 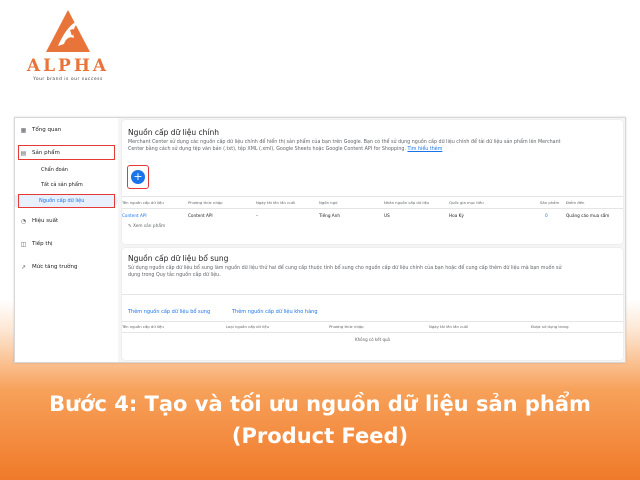 I want to click on table-cell: Quảng cáo mua sắm, so click(x=588, y=215).